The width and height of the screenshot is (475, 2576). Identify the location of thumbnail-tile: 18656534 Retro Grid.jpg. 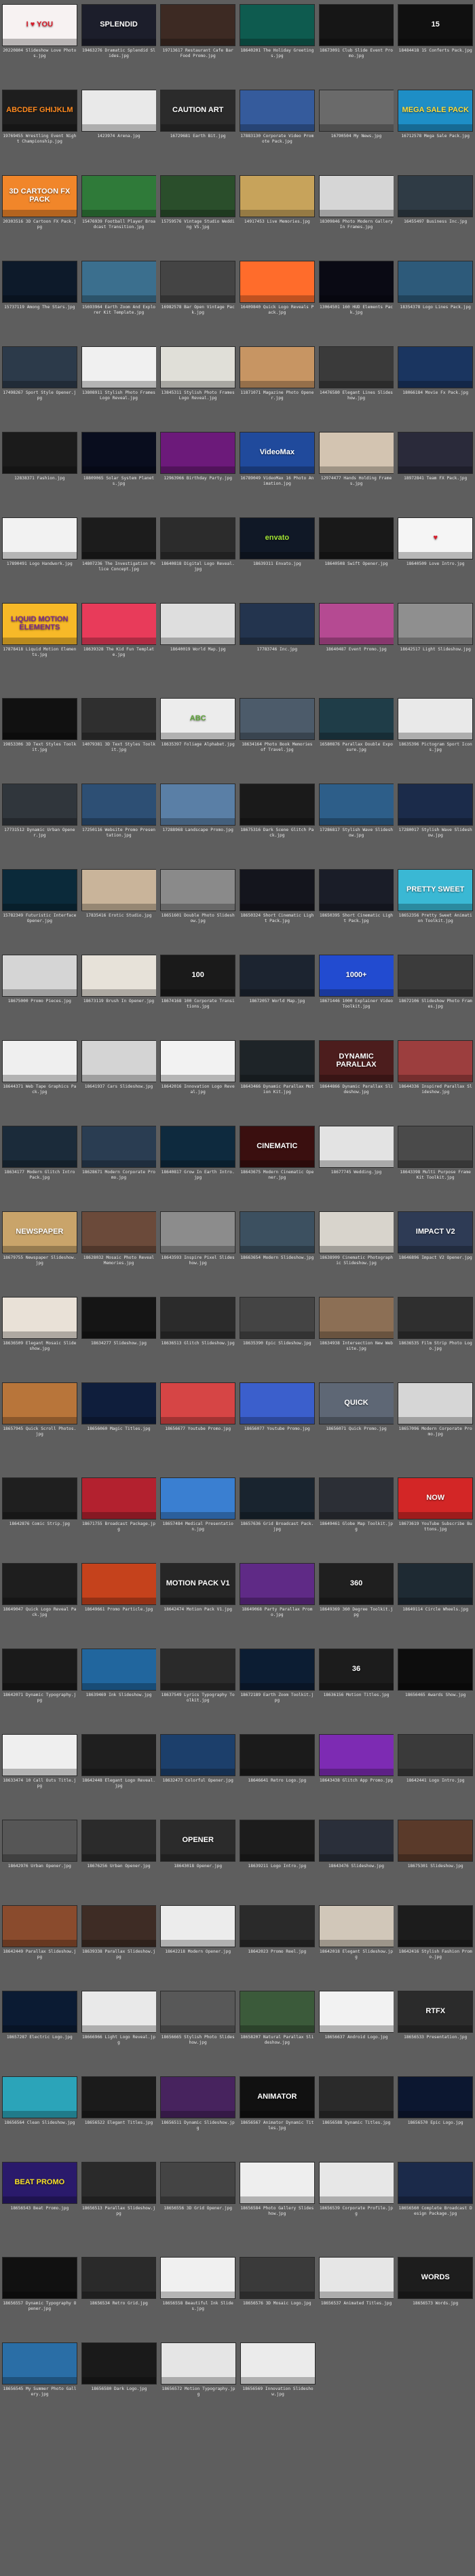
(119, 2297).